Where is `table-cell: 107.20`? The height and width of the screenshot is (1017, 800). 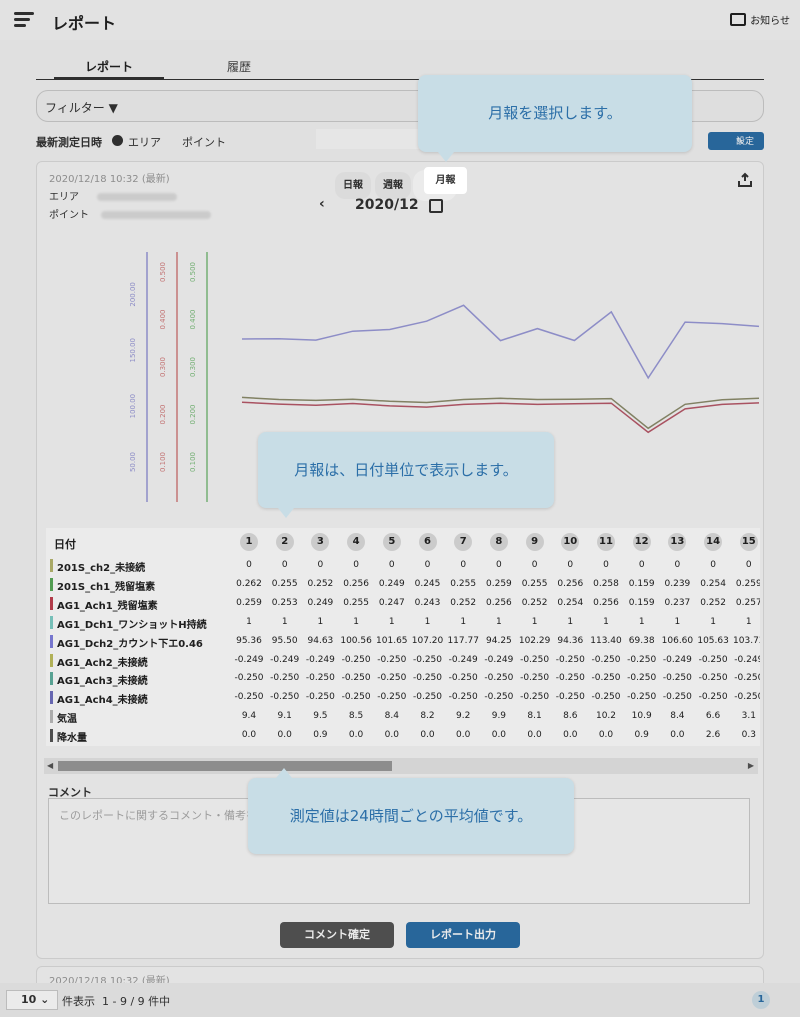 table-cell: 107.20 is located at coordinates (427, 640).